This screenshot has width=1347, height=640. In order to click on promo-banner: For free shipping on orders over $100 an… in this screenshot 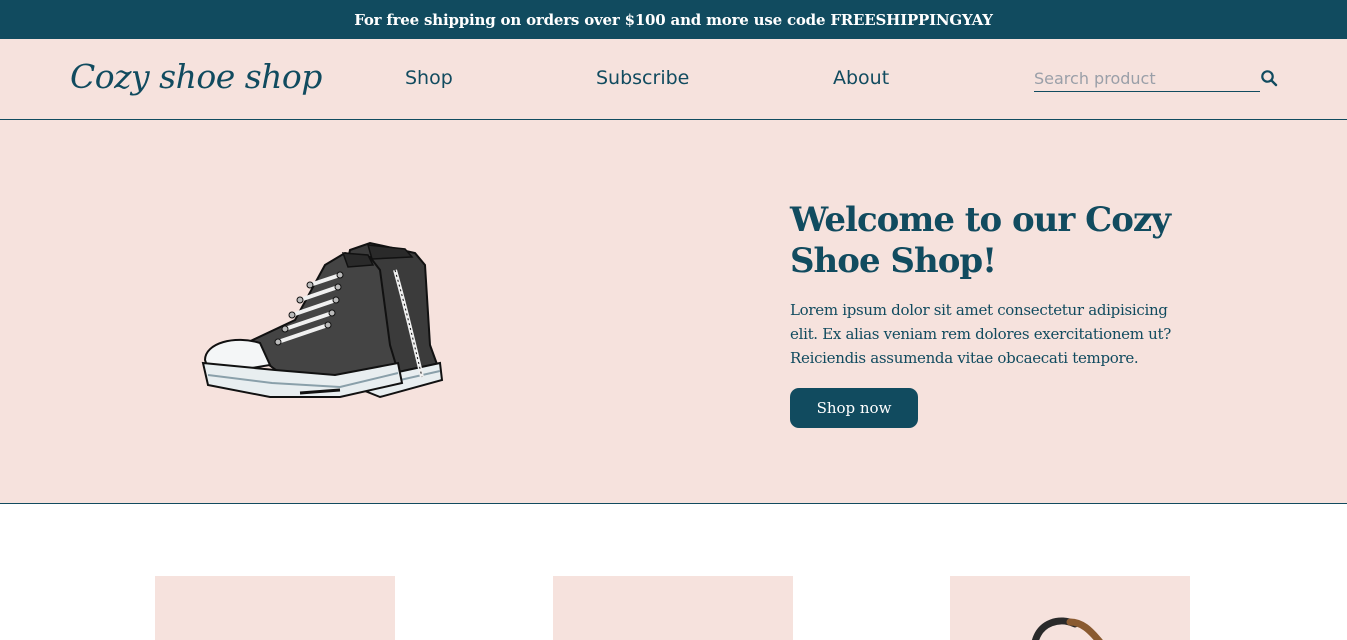, I will do `click(673, 19)`.